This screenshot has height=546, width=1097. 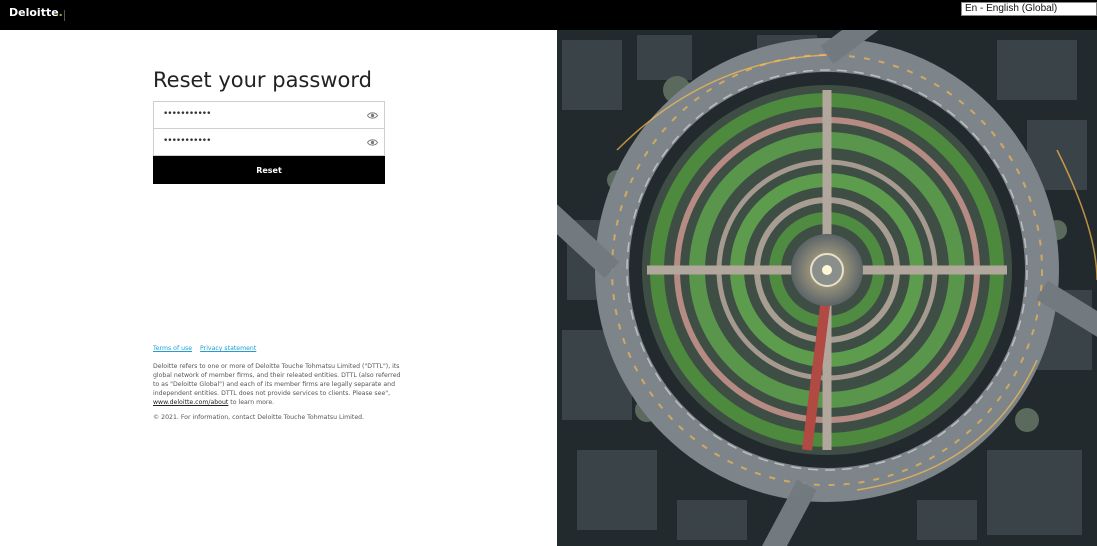 I want to click on footer-links: Terms of use Privacy statement, so click(x=279, y=348).